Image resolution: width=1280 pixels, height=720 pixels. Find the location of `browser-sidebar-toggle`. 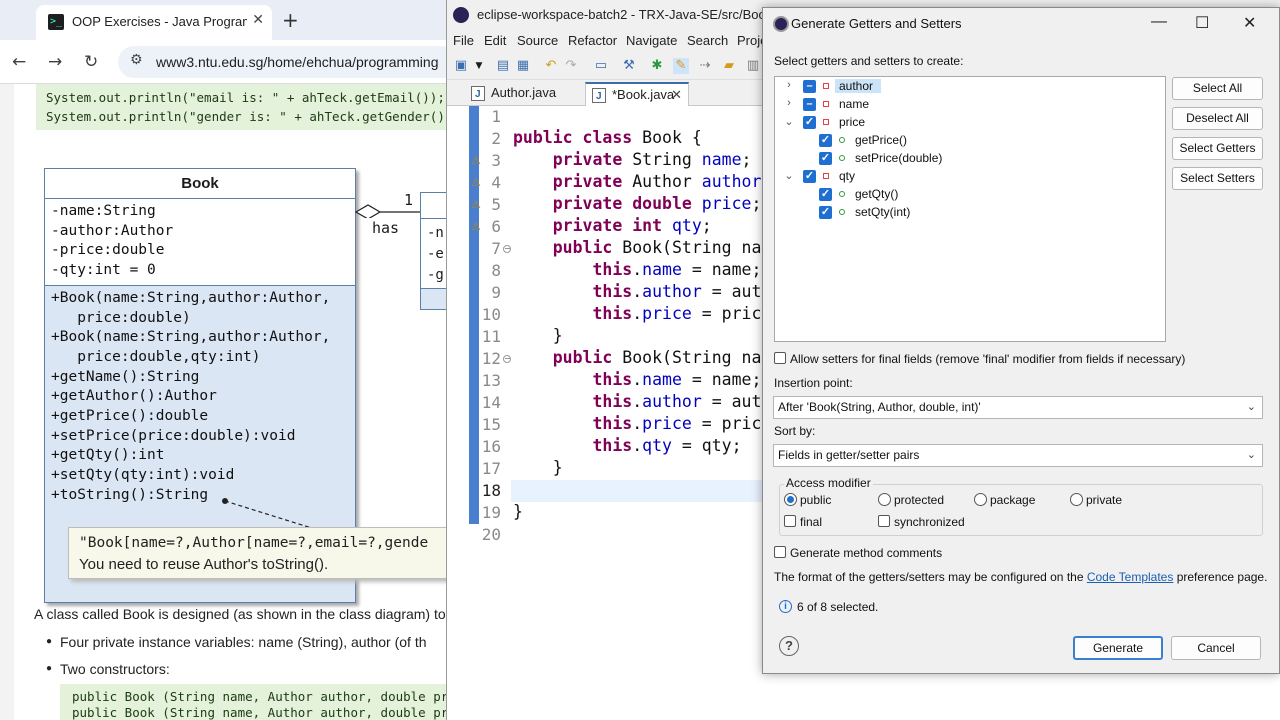

browser-sidebar-toggle is located at coordinates (16, 20).